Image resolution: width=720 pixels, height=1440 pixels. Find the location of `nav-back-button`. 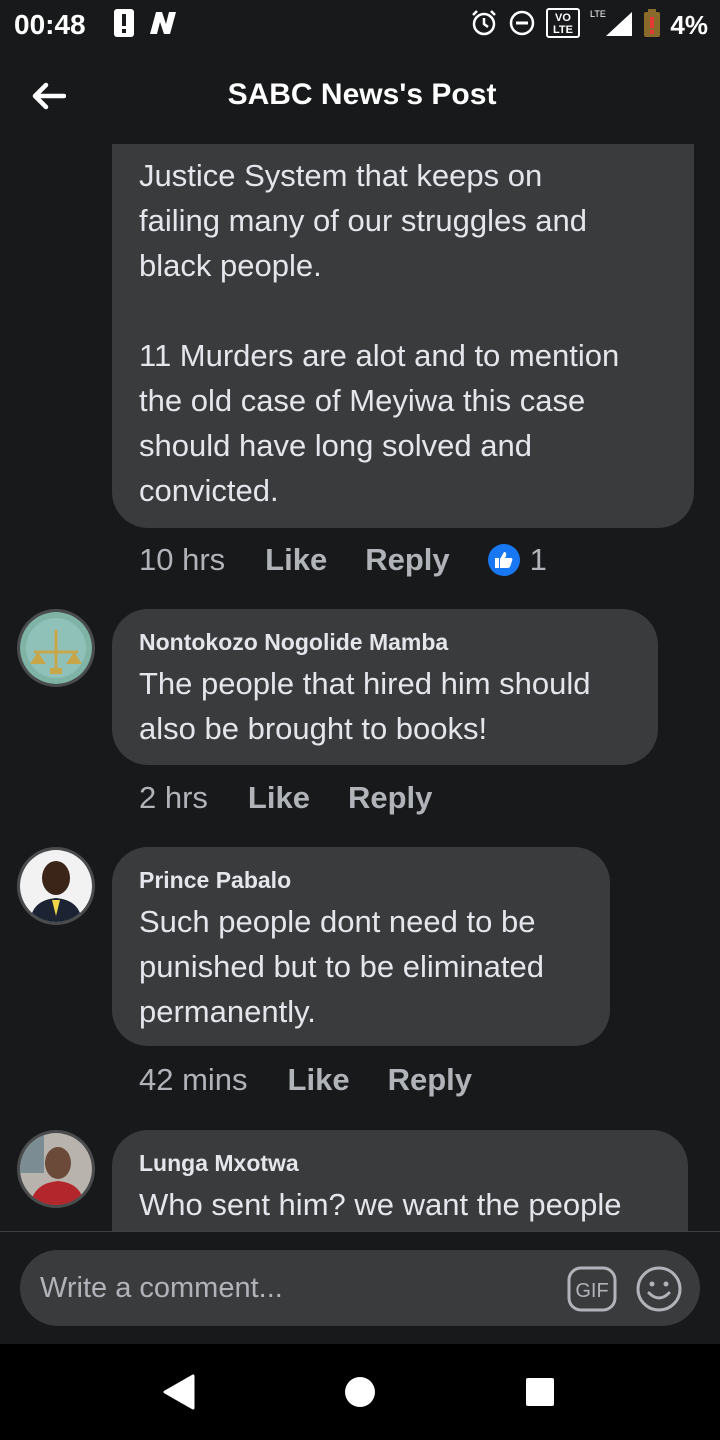

nav-back-button is located at coordinates (178, 1392).